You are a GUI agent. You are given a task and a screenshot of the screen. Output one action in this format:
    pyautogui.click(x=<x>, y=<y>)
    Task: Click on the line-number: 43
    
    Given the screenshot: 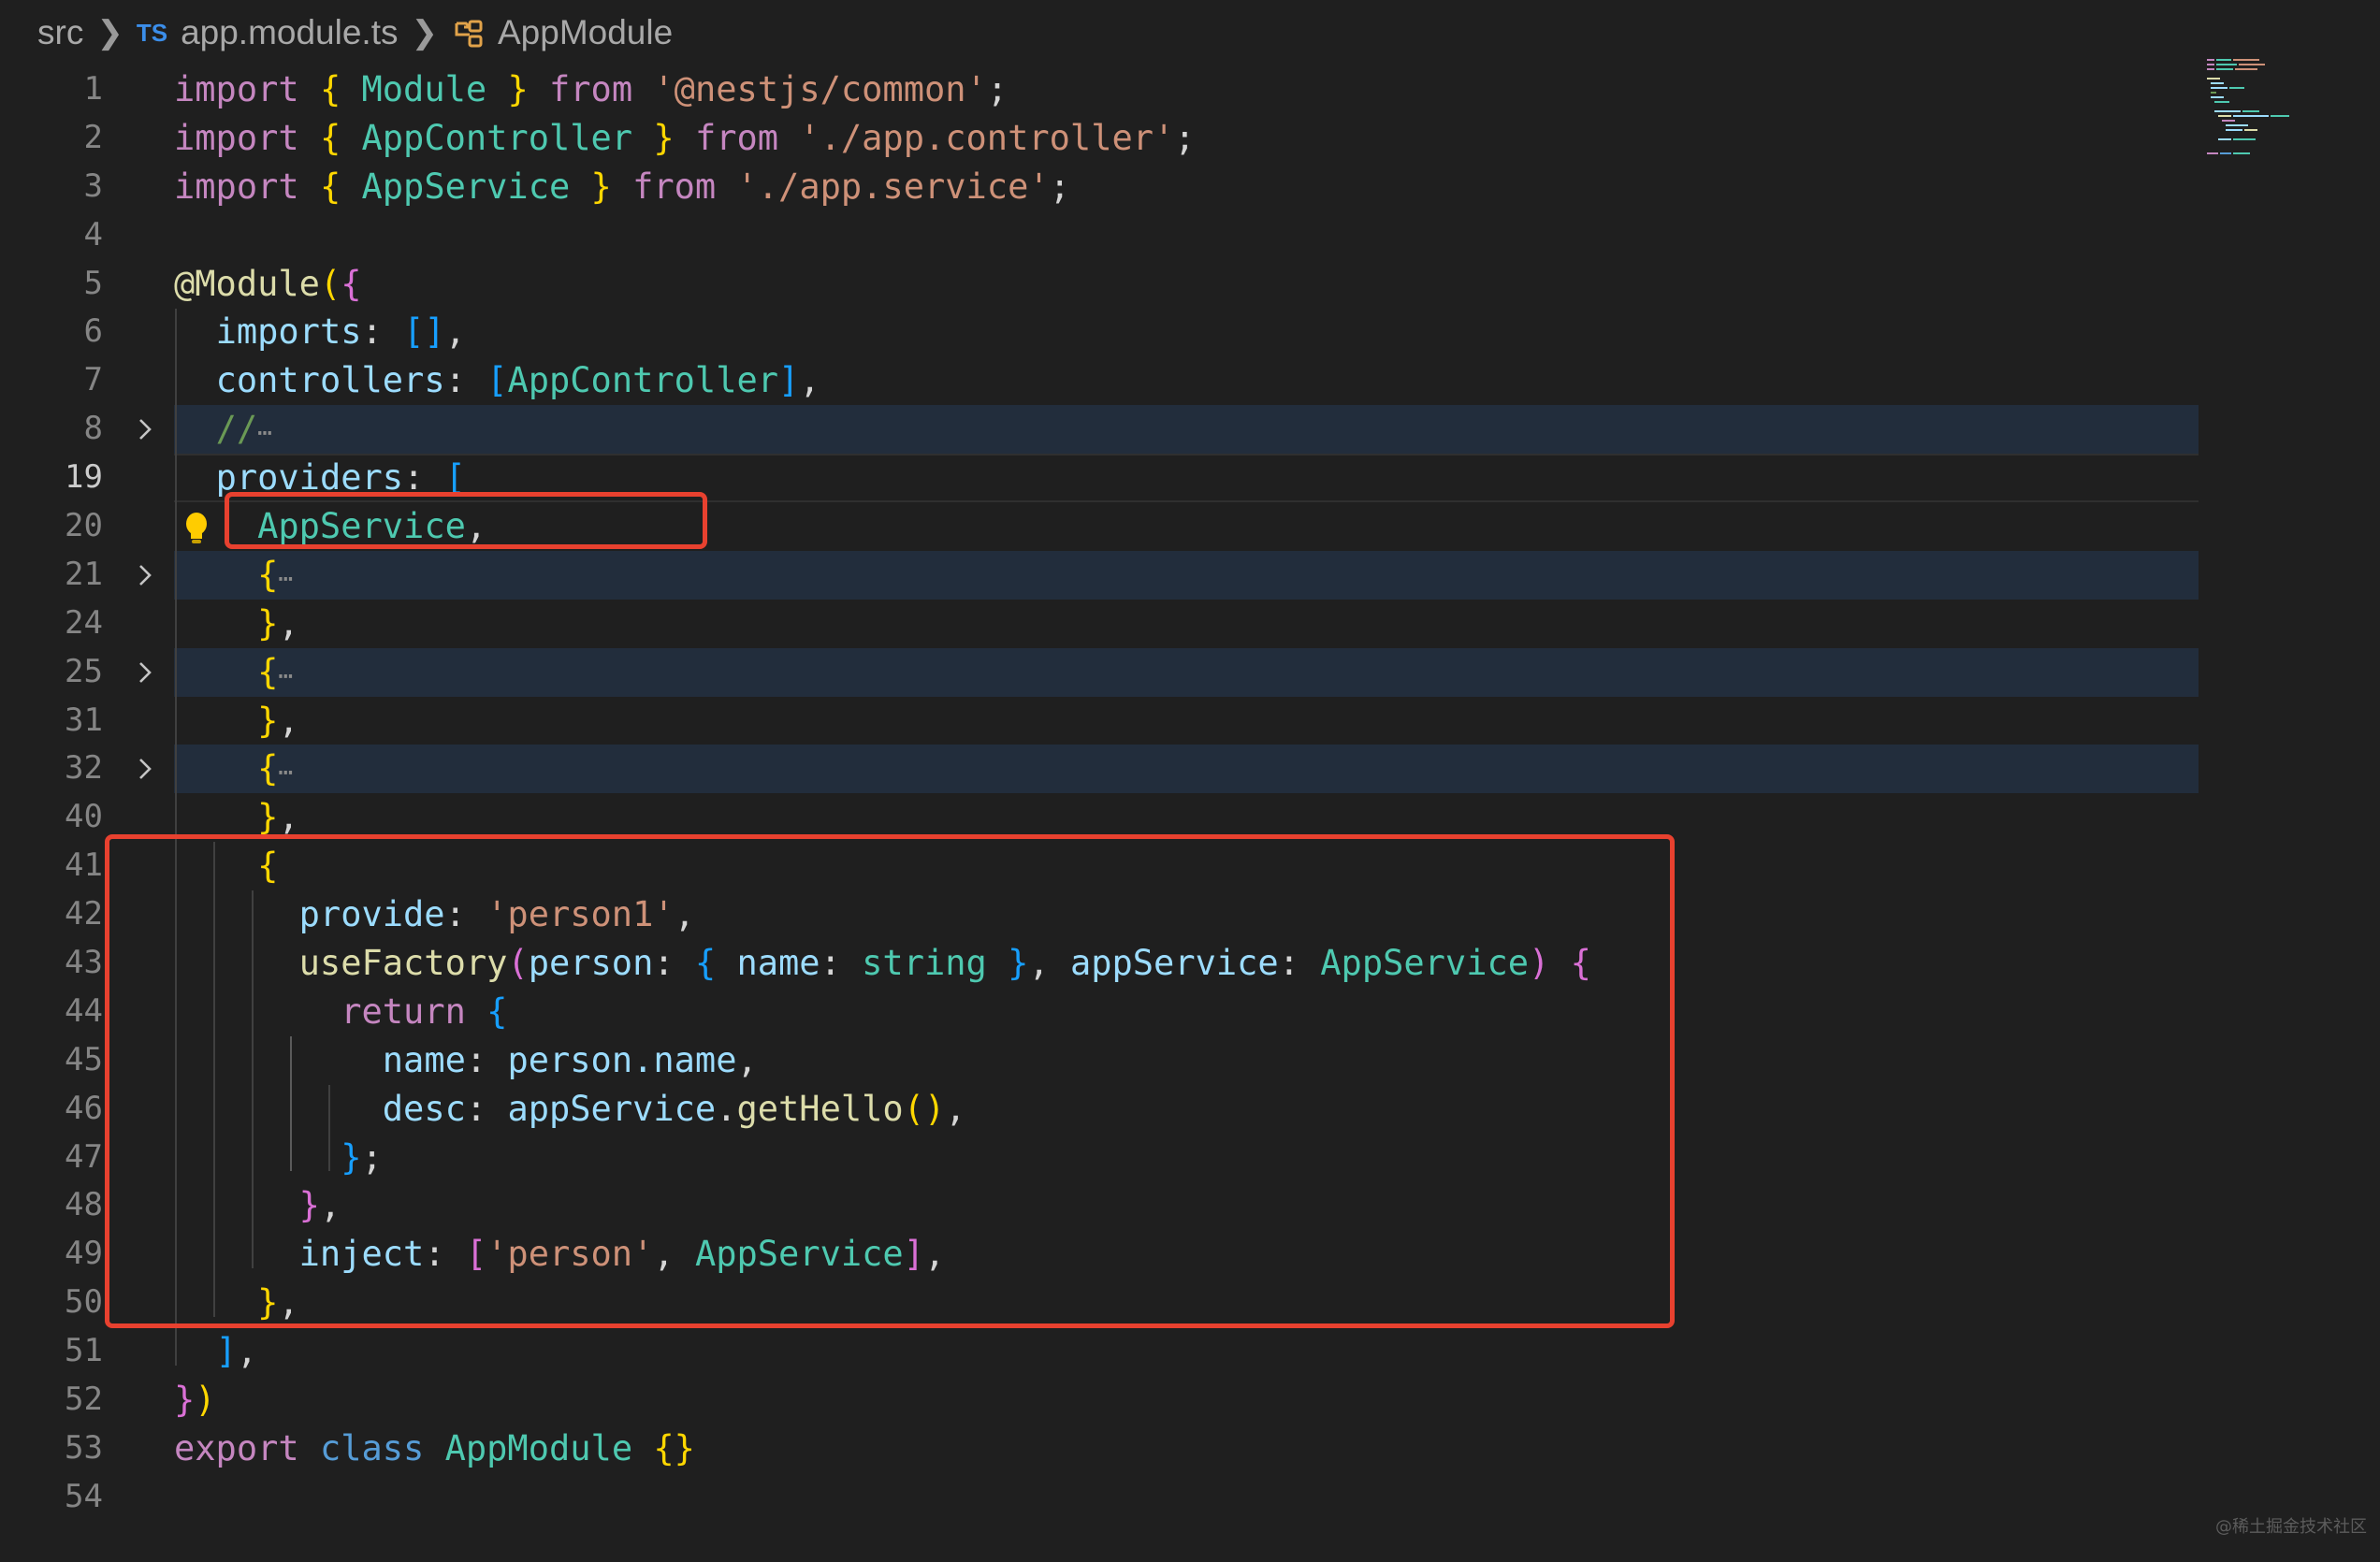 What is the action you would take?
    pyautogui.click(x=84, y=963)
    